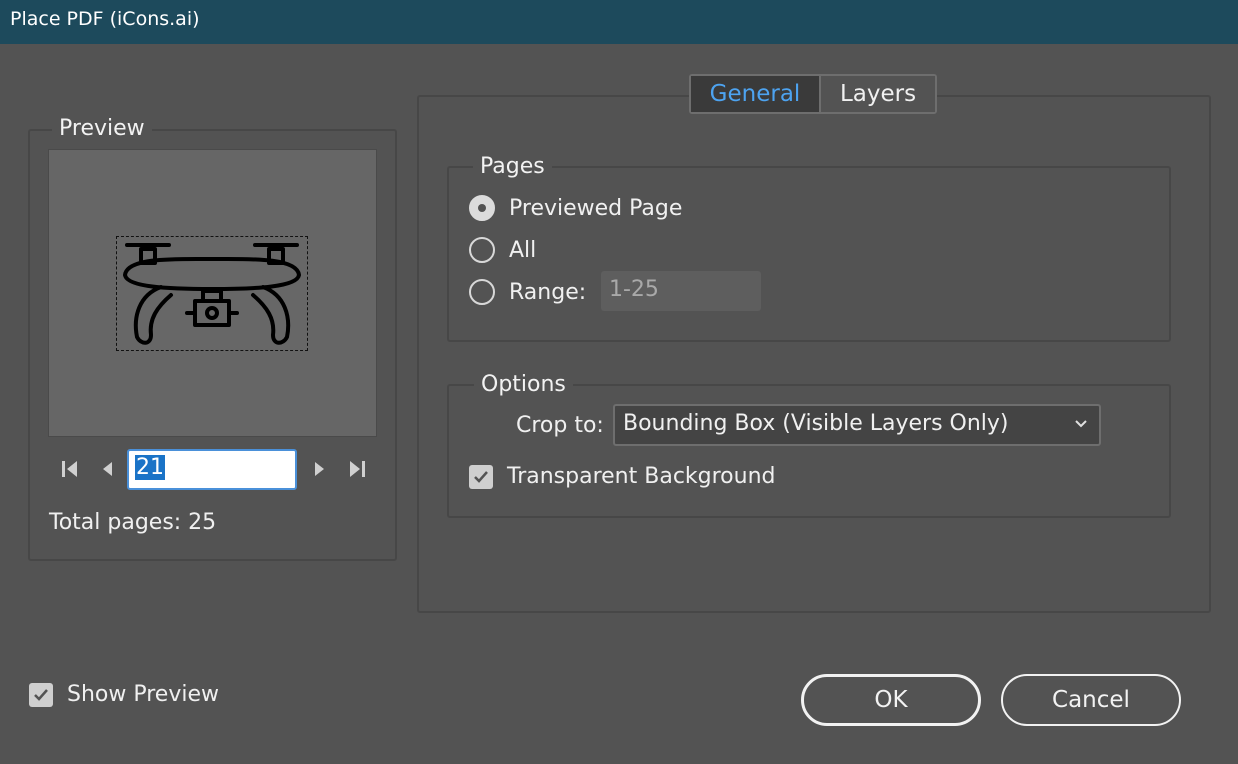  What do you see at coordinates (816, 423) in the screenshot?
I see `crop-to-value: Bounding Box (Visible Layers Only)` at bounding box center [816, 423].